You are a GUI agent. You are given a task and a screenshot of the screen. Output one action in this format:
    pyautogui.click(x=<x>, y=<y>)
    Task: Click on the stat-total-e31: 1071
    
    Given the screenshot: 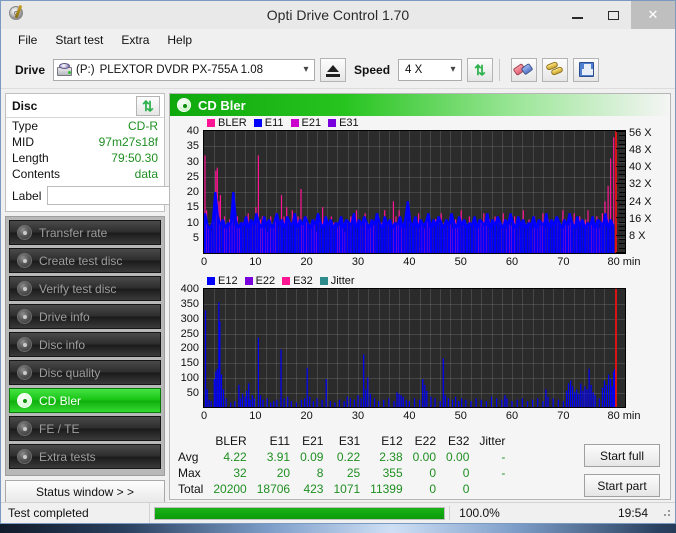 What is the action you would take?
    pyautogui.click(x=347, y=489)
    